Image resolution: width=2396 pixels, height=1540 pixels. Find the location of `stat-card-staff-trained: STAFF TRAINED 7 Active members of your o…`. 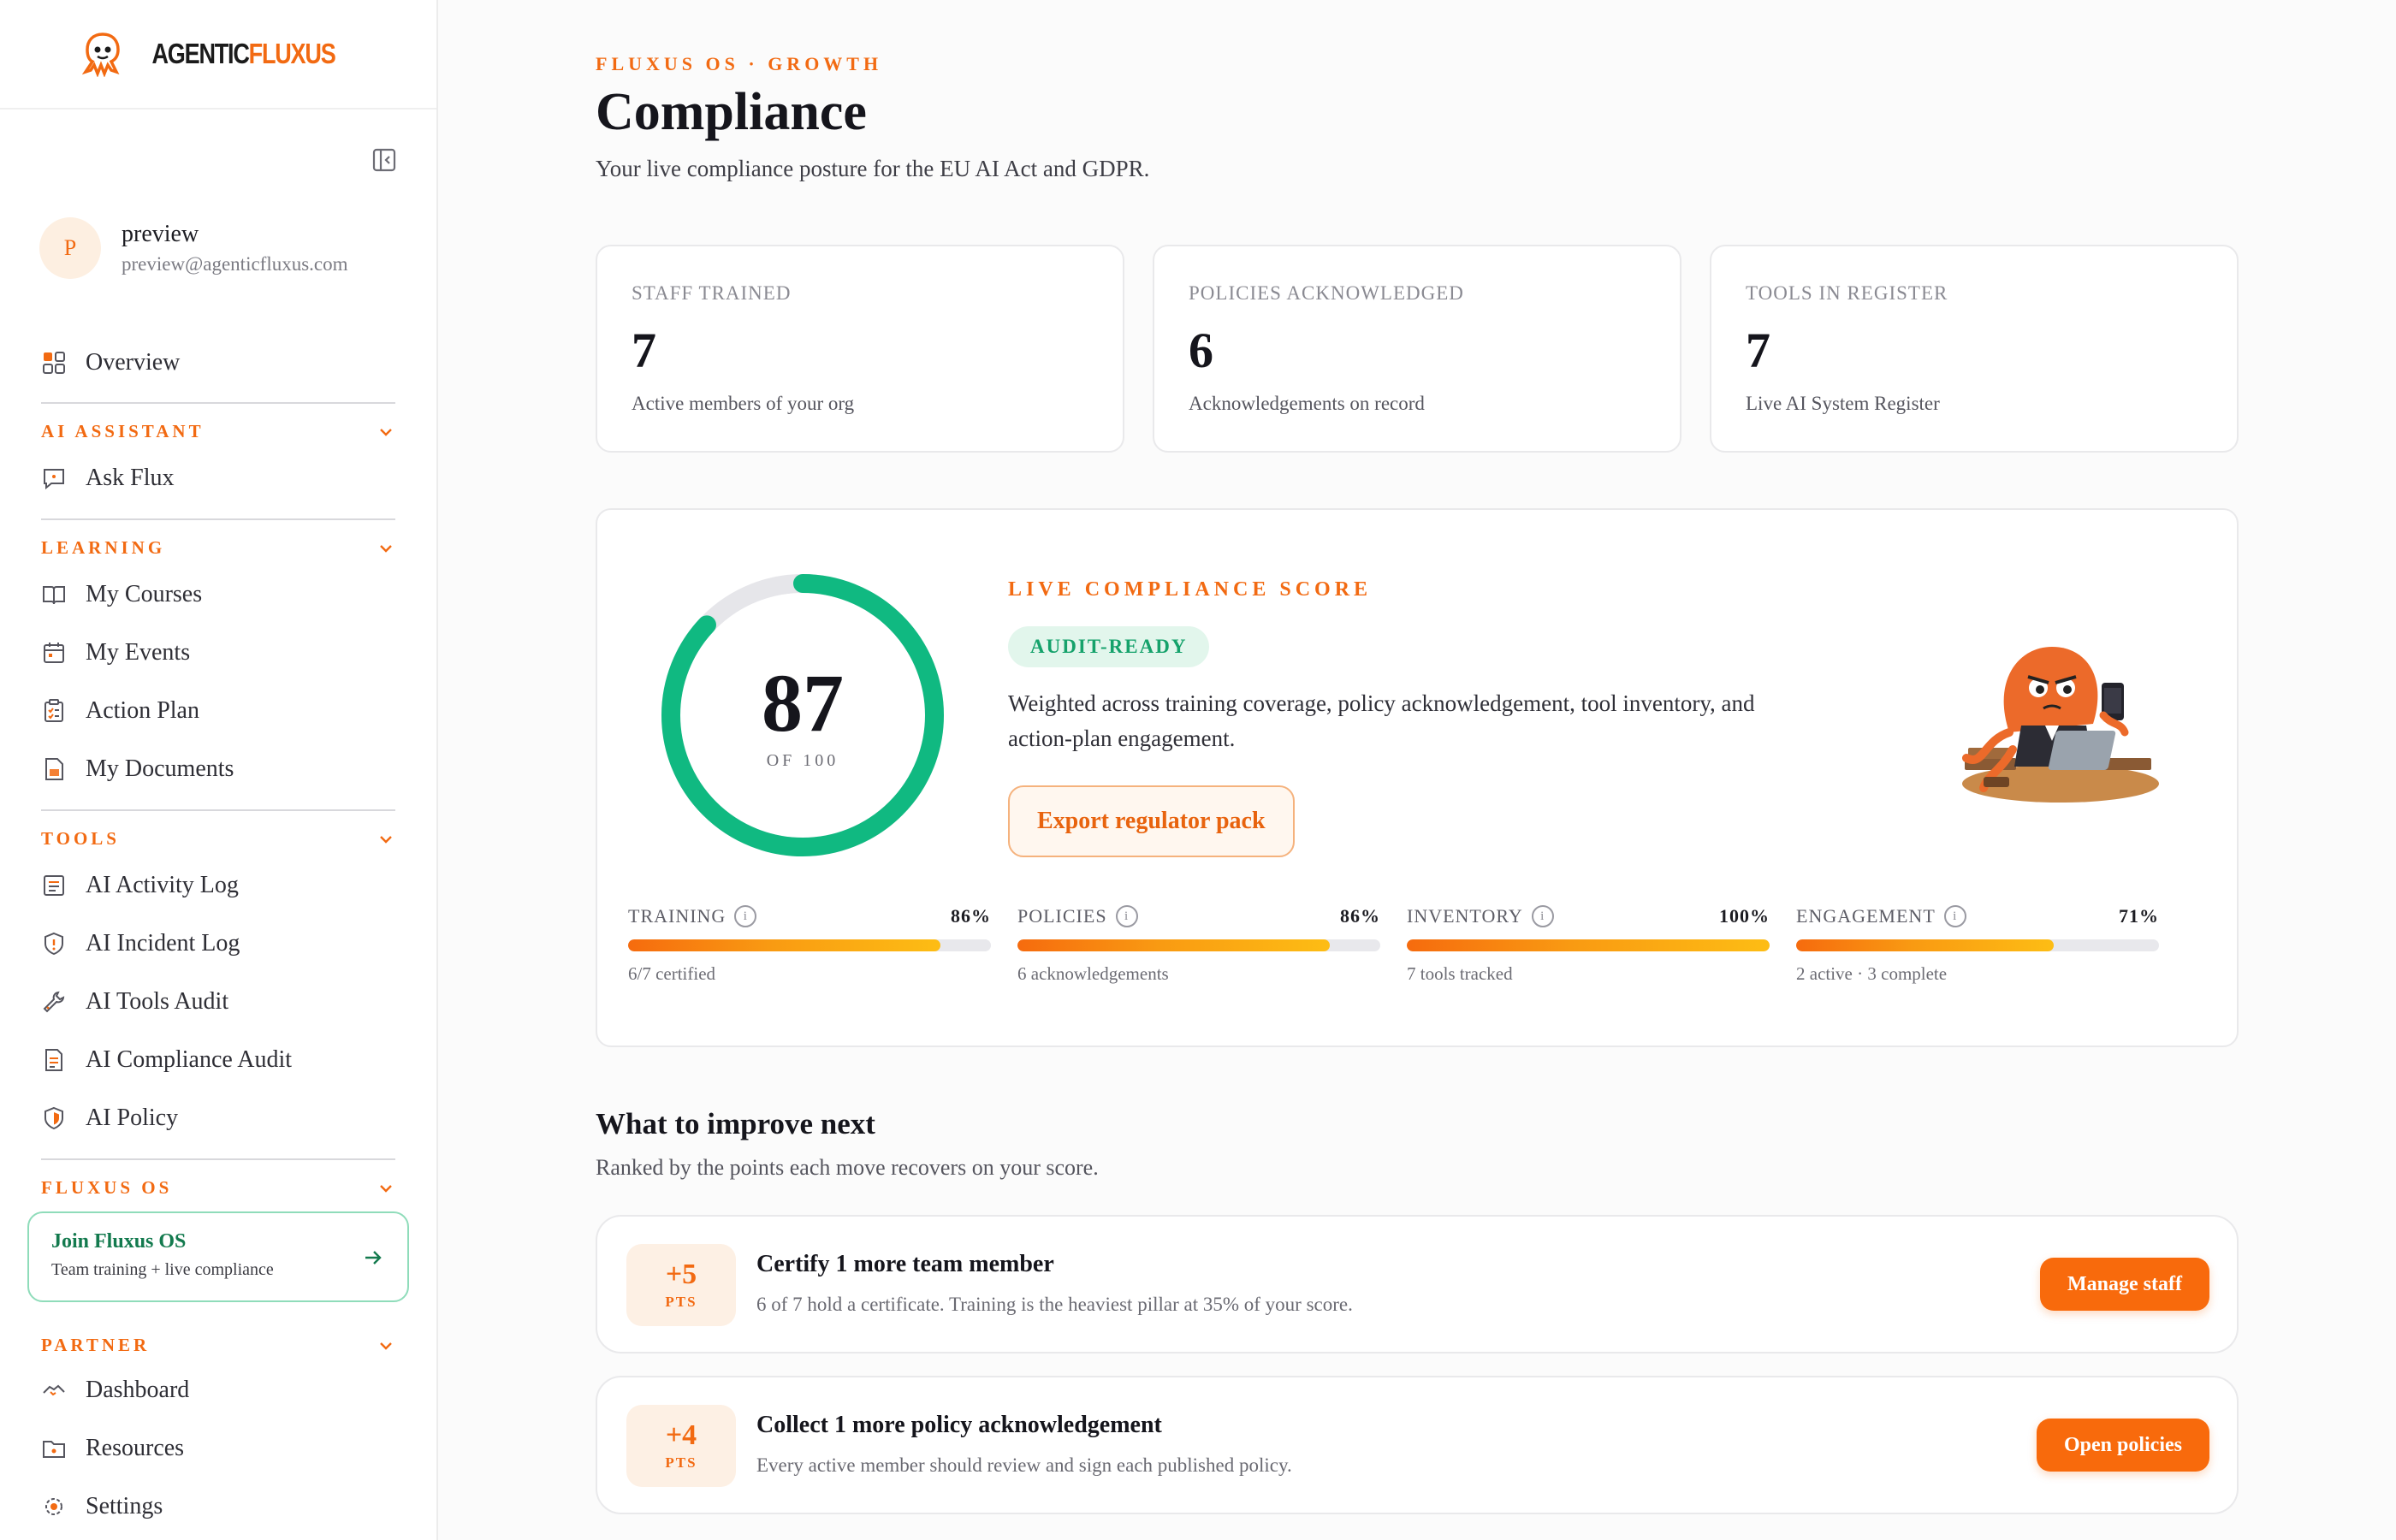

stat-card-staff-trained: STAFF TRAINED 7 Active members of your o… is located at coordinates (860, 349).